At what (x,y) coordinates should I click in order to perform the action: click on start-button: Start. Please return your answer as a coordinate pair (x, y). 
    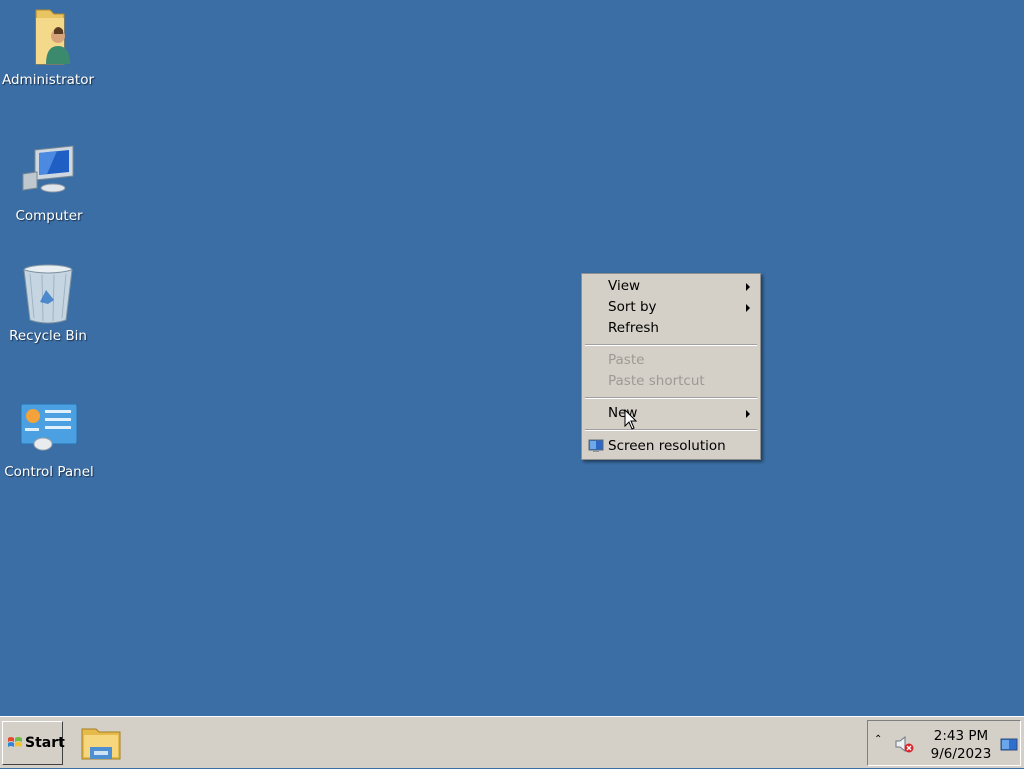
    Looking at the image, I should click on (33, 743).